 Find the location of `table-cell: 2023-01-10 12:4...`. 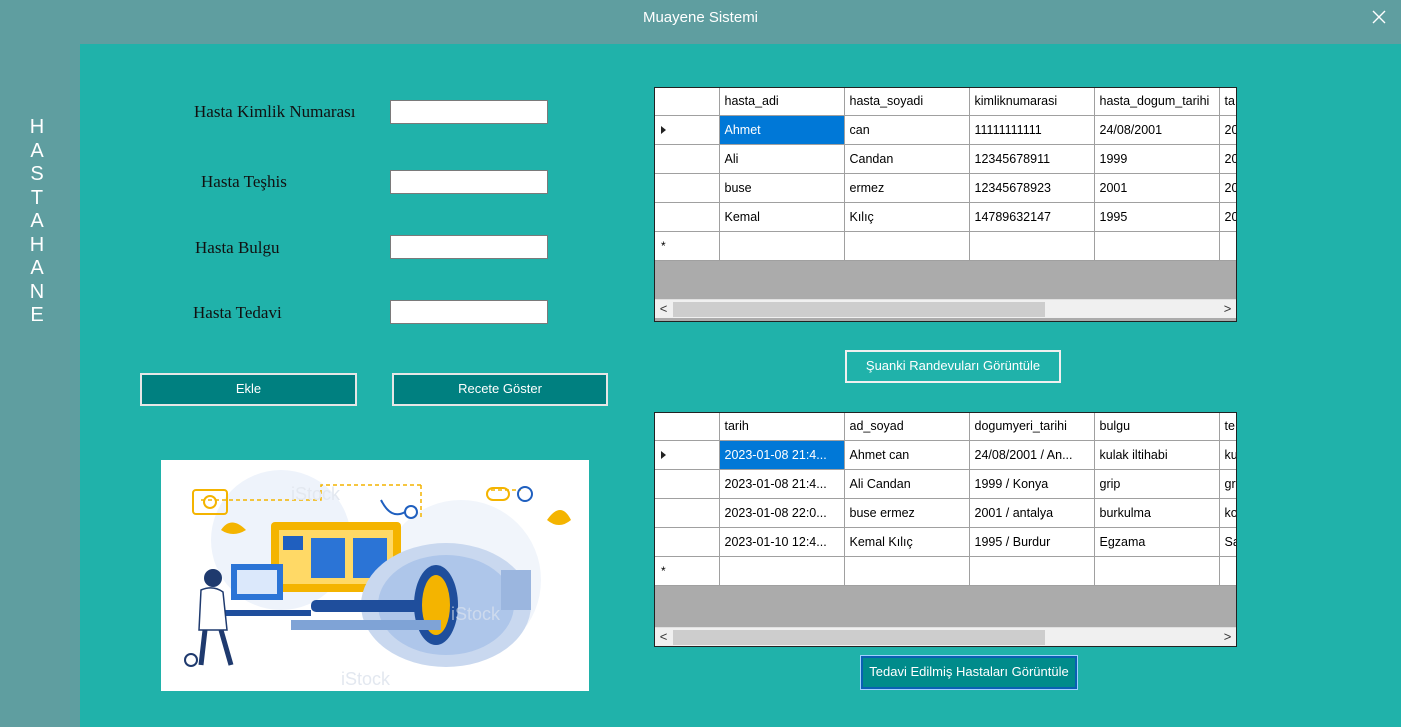

table-cell: 2023-01-10 12:4... is located at coordinates (782, 542).